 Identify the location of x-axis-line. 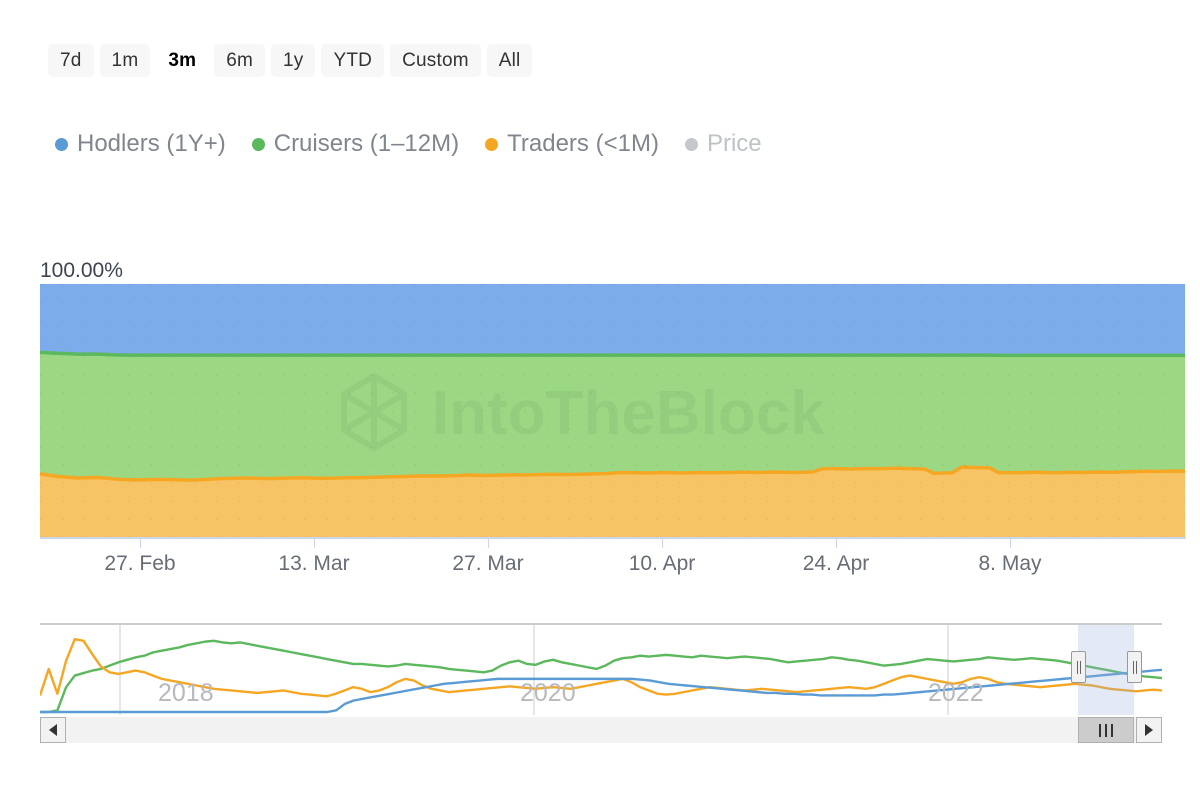
(613, 538).